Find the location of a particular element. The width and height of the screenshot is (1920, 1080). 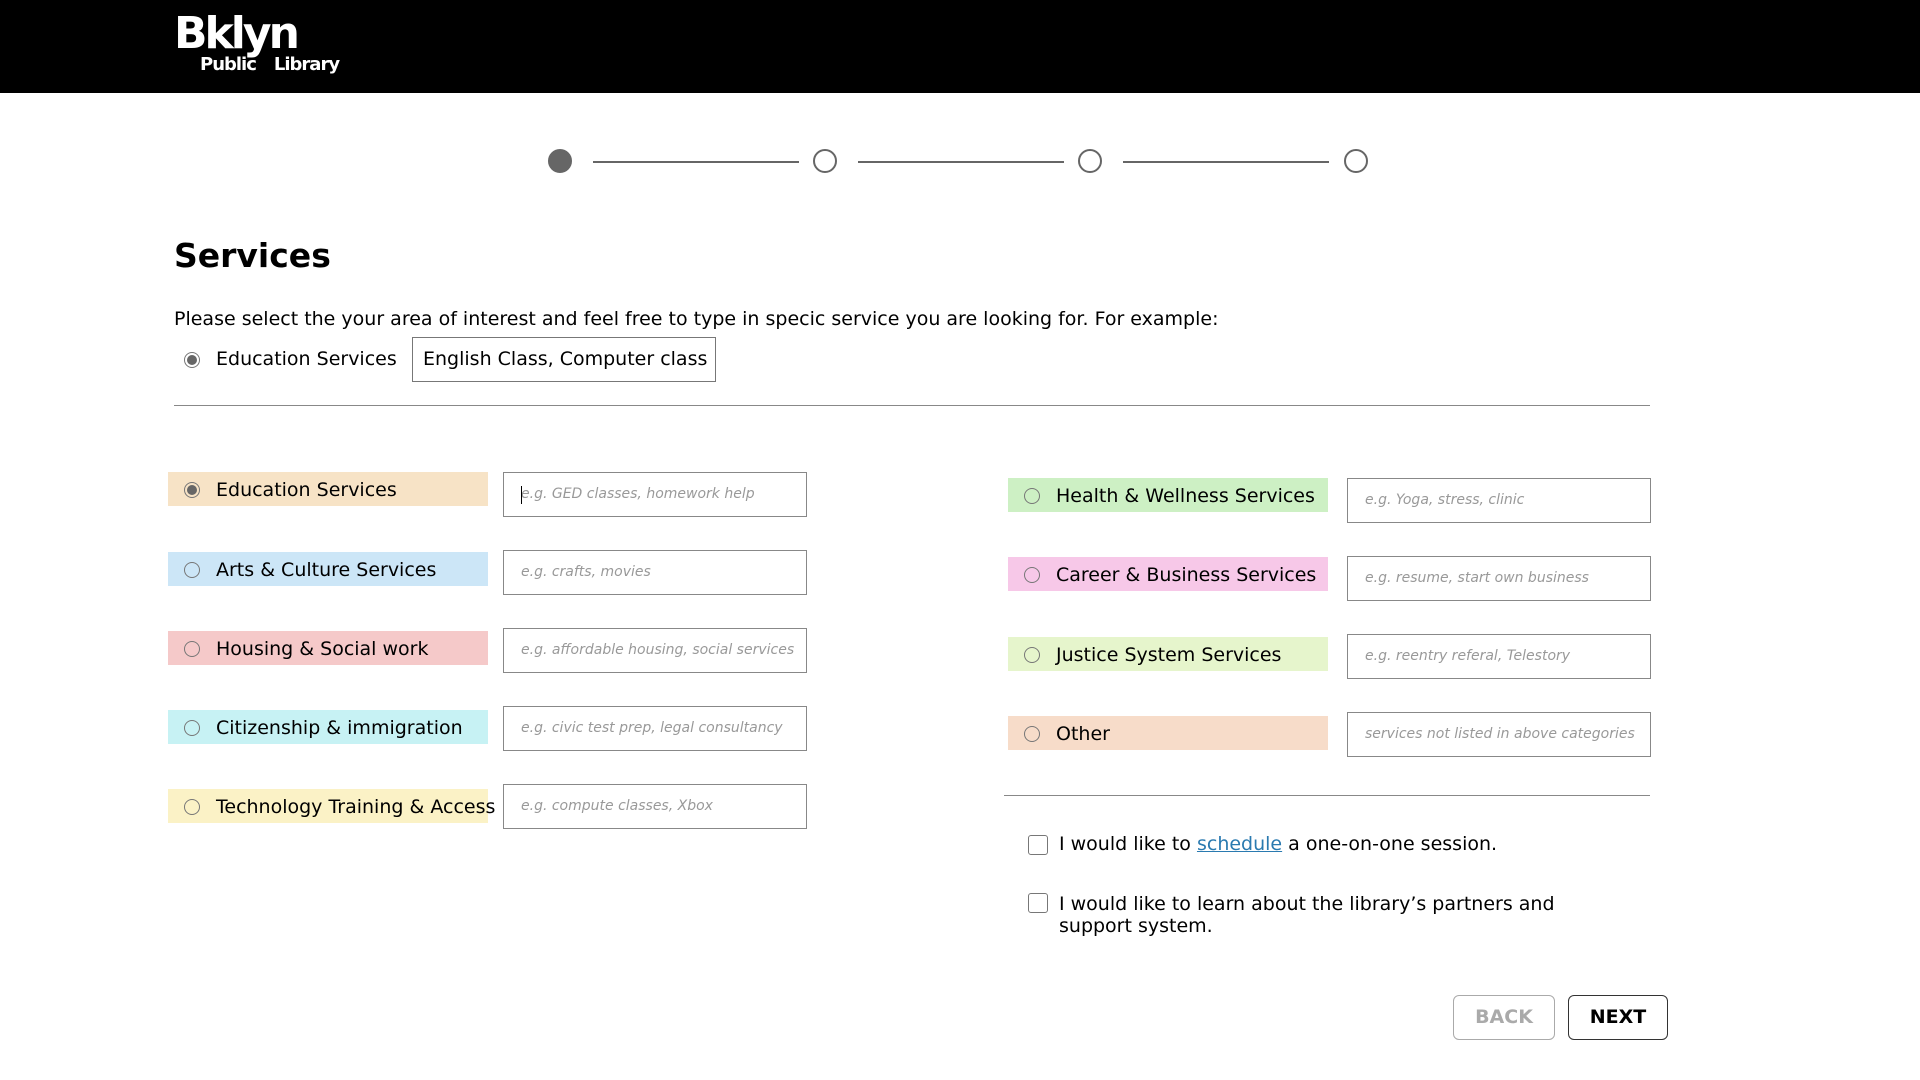

radio-career-business is located at coordinates (1032, 575).